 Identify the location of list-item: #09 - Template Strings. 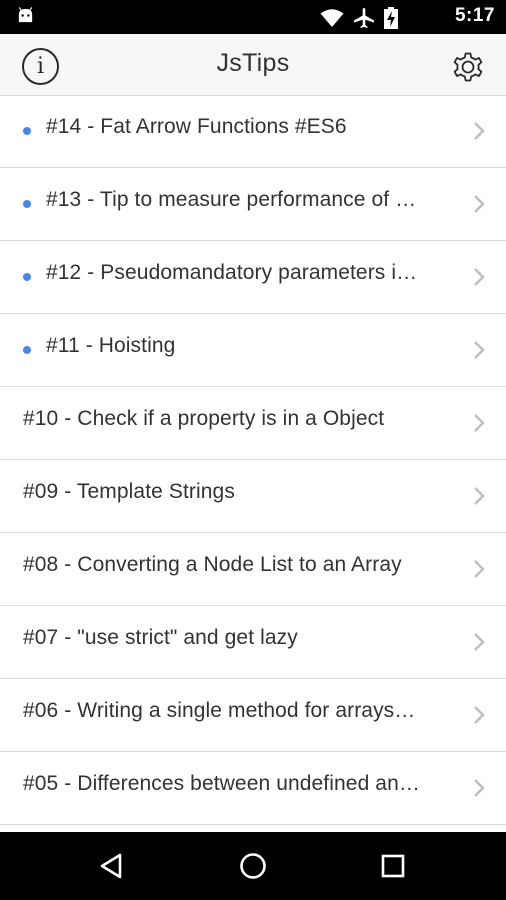
(253, 496).